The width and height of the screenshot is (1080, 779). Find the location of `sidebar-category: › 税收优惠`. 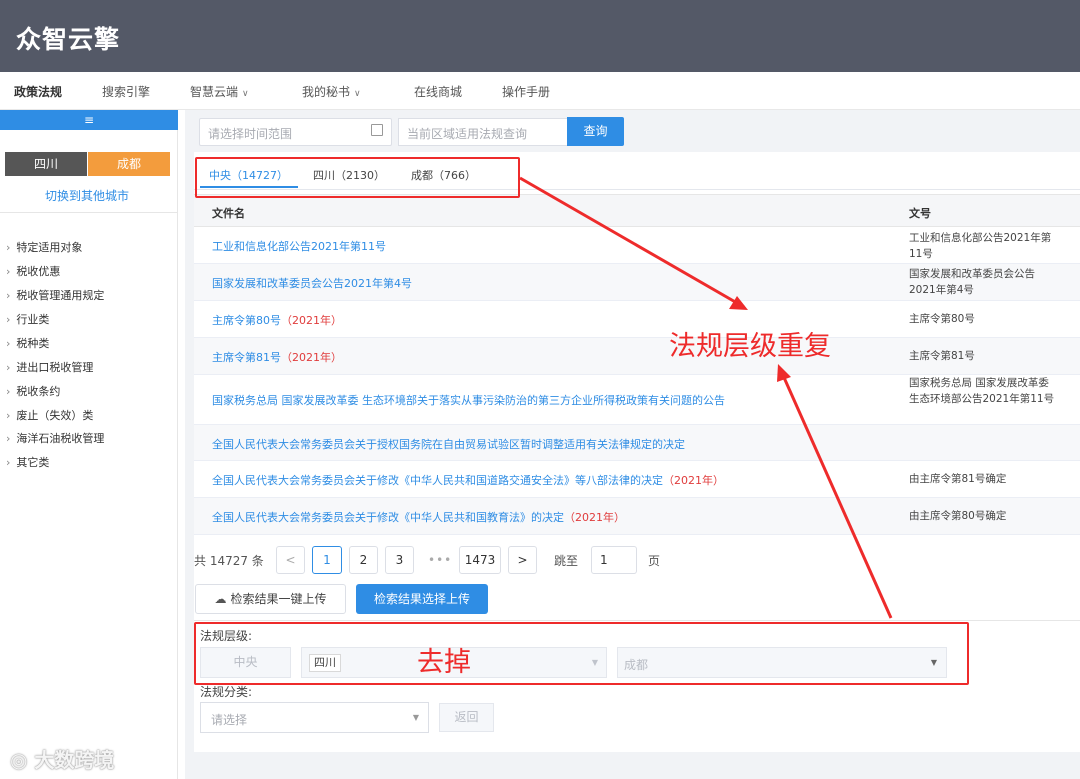

sidebar-category: › 税收优惠 is located at coordinates (33, 271).